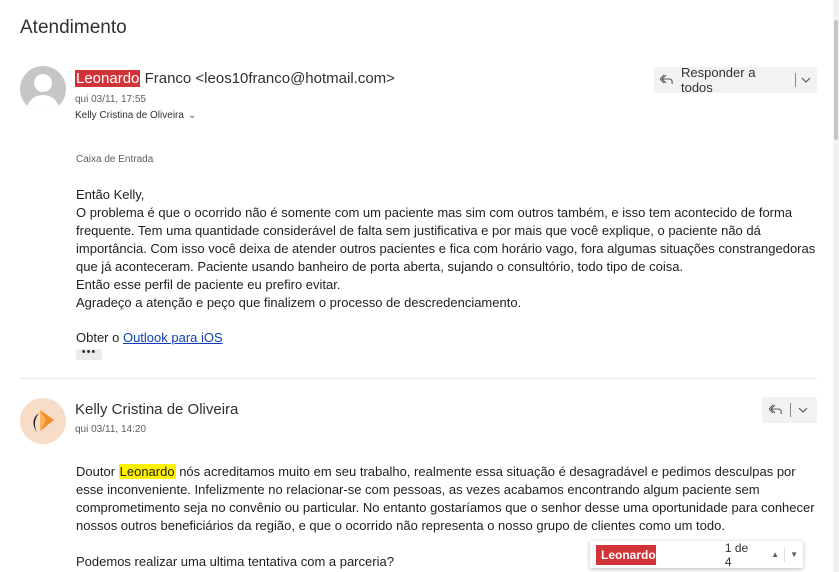  What do you see at coordinates (718, 80) in the screenshot?
I see `reply-all-label: Responder a todos` at bounding box center [718, 80].